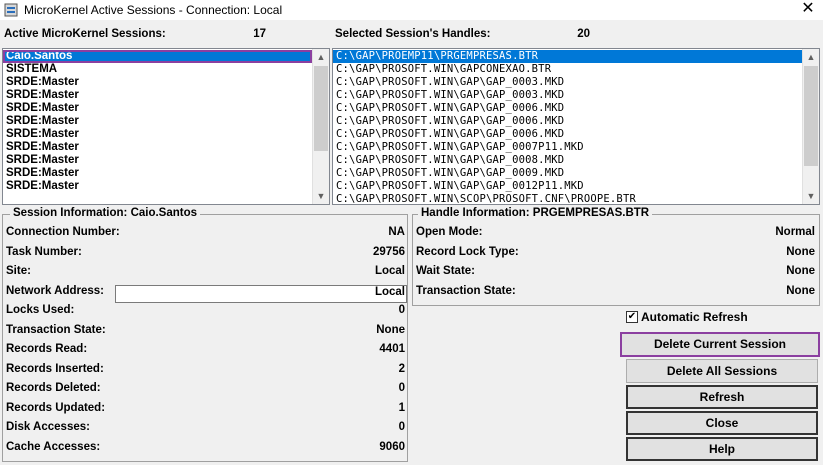 The height and width of the screenshot is (465, 823). I want to click on session-list-item: SISTEMA, so click(157, 69).